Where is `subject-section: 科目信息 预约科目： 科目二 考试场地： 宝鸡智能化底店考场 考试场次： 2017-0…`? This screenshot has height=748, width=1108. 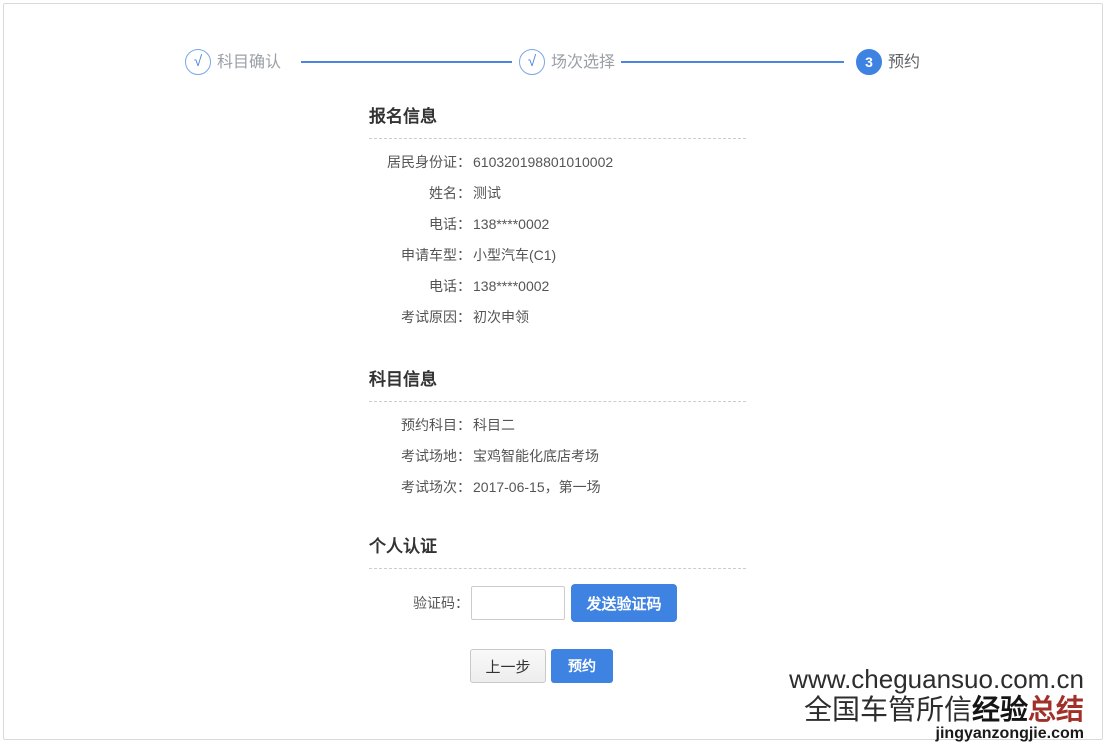 subject-section: 科目信息 预约科目： 科目二 考试场地： 宝鸡智能化底店考场 考试场次： 2017-0… is located at coordinates (557, 435).